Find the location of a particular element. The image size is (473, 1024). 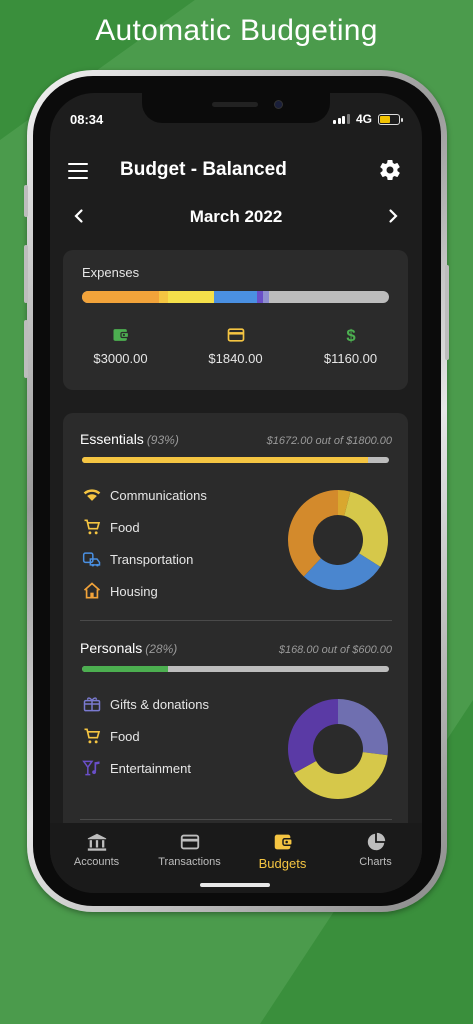

category-label: Housing is located at coordinates (134, 591).